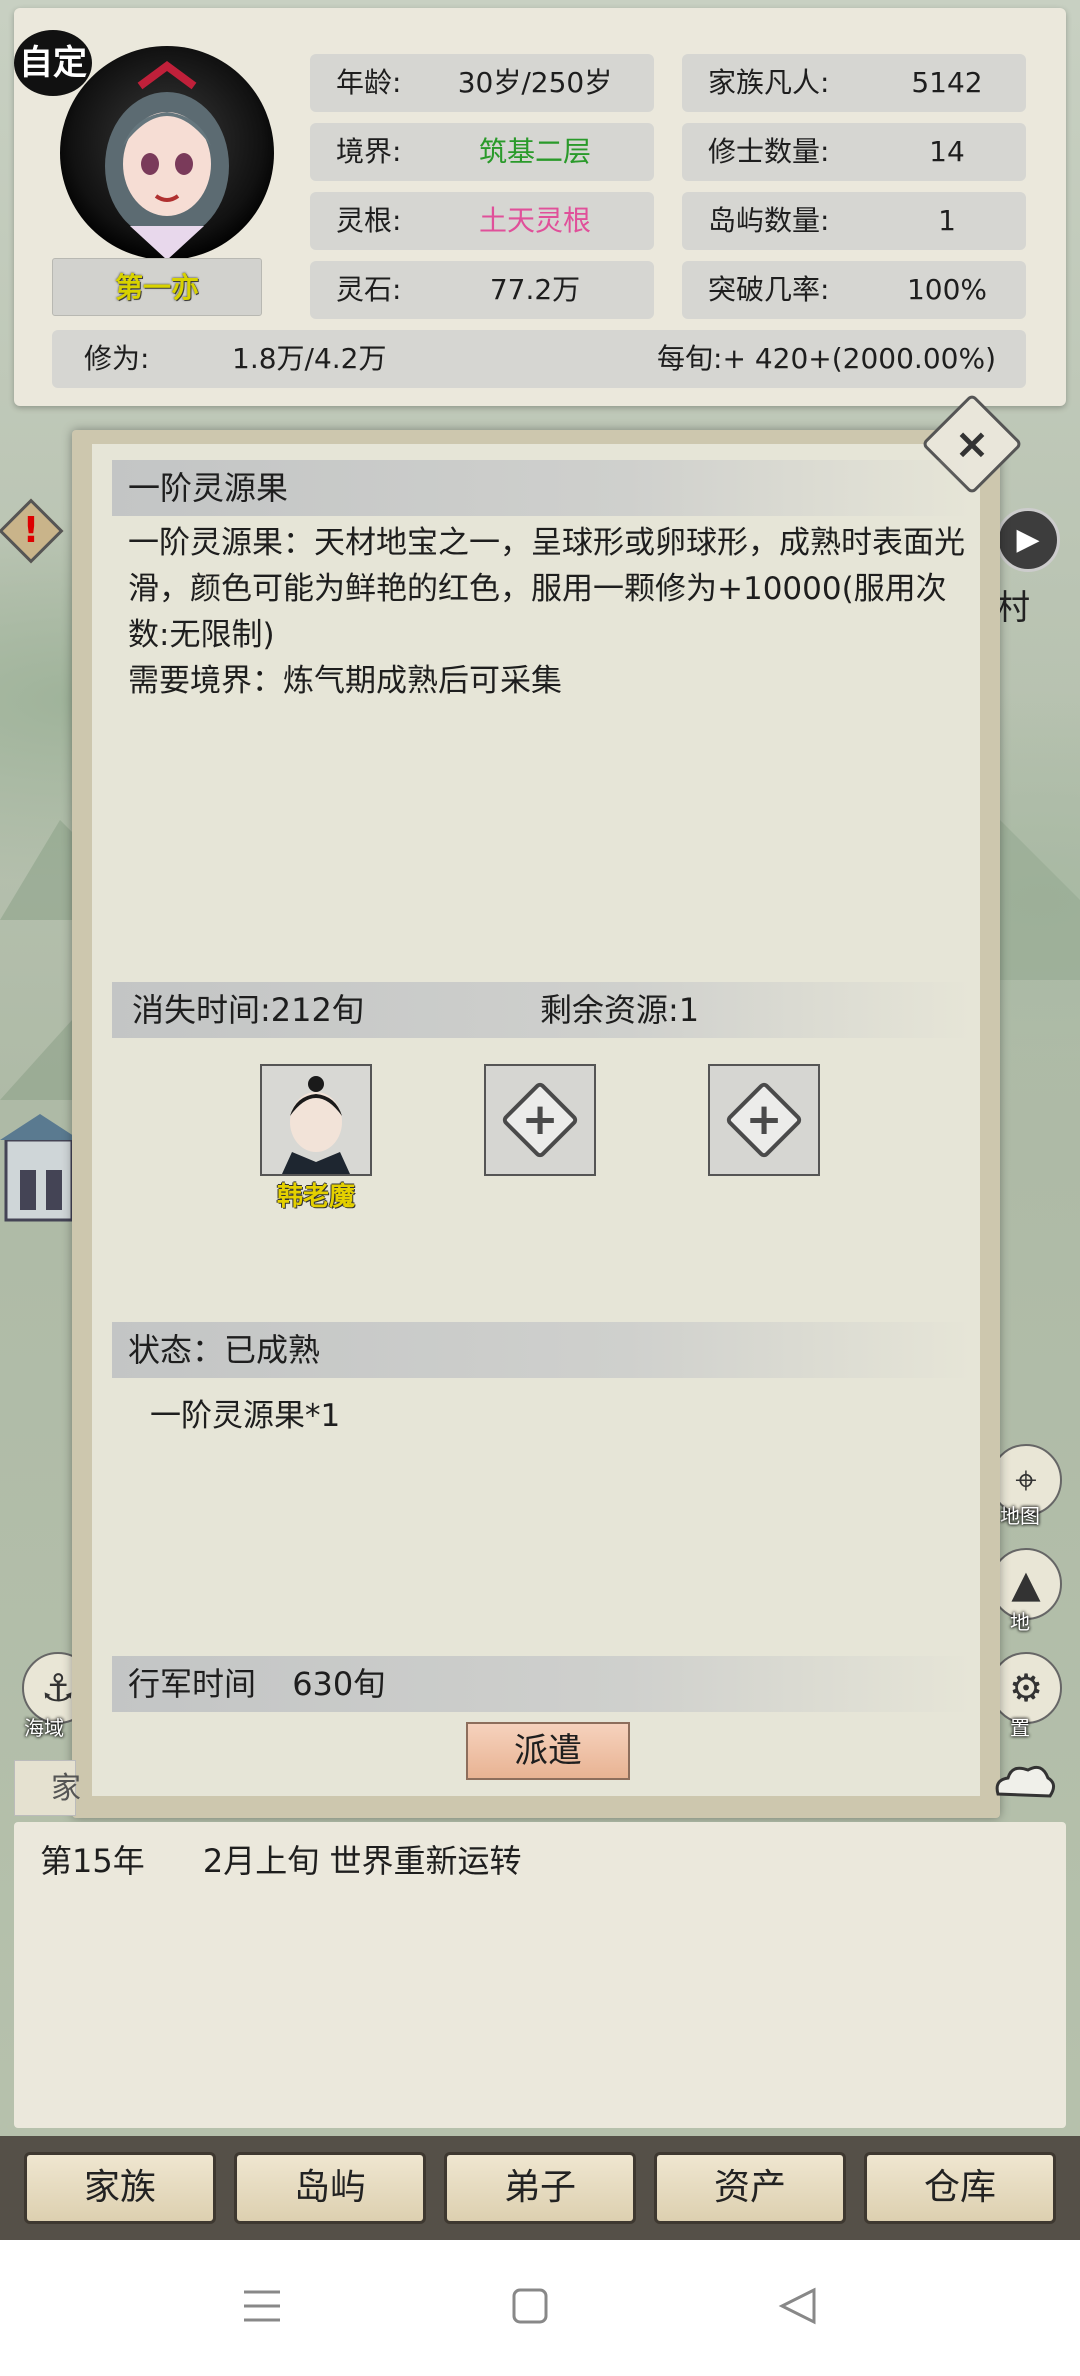 This screenshot has height=2376, width=1080. Describe the element at coordinates (120, 2188) in the screenshot. I see `nav-family-button: 家族` at that location.